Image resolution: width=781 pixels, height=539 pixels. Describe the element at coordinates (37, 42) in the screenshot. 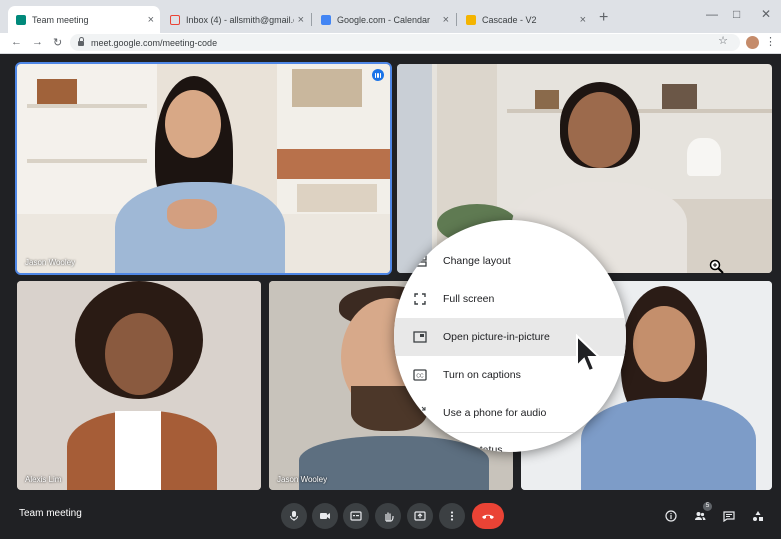

I see `forward-arrow-icon: →` at that location.